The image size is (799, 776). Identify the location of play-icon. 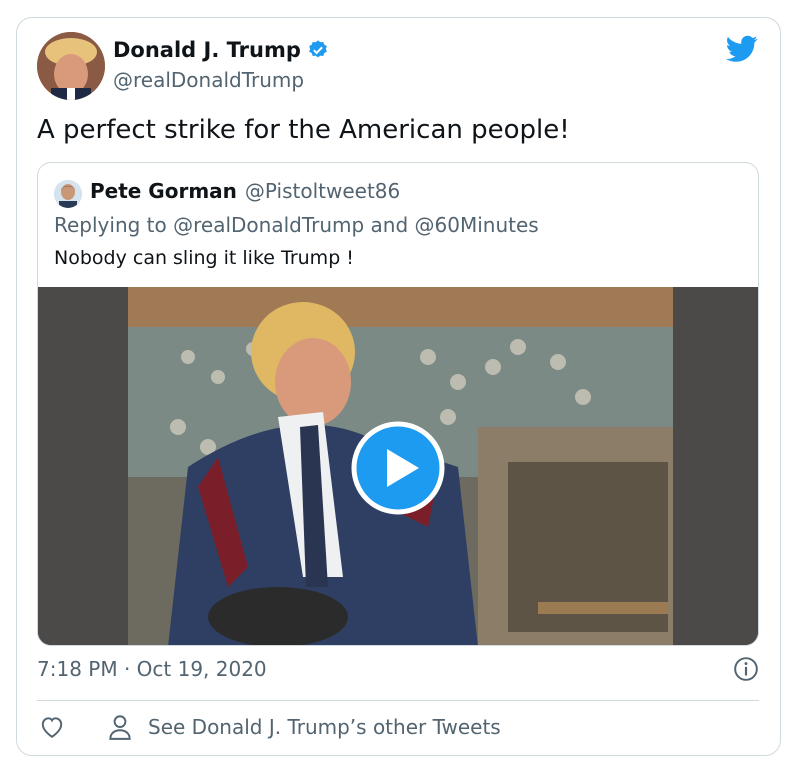
(398, 468).